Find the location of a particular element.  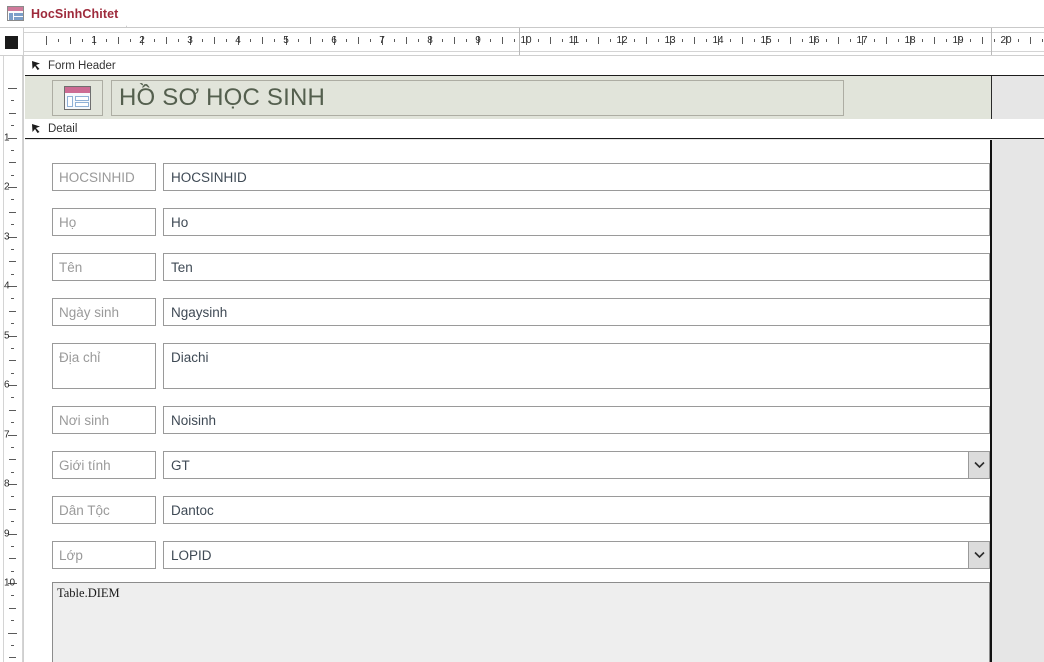

field-combobox-6: GT is located at coordinates (576, 465).